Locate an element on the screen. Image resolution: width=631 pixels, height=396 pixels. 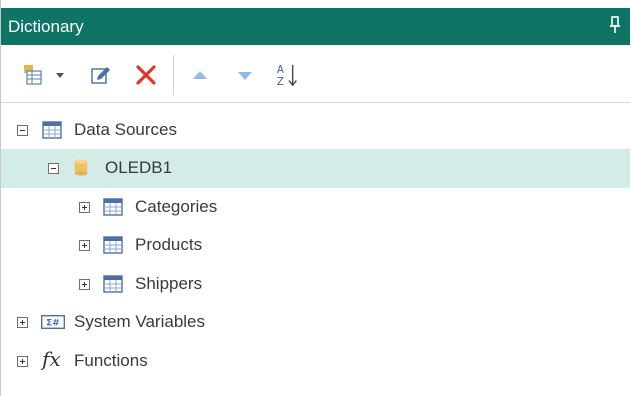
move-up-button is located at coordinates (200, 75).